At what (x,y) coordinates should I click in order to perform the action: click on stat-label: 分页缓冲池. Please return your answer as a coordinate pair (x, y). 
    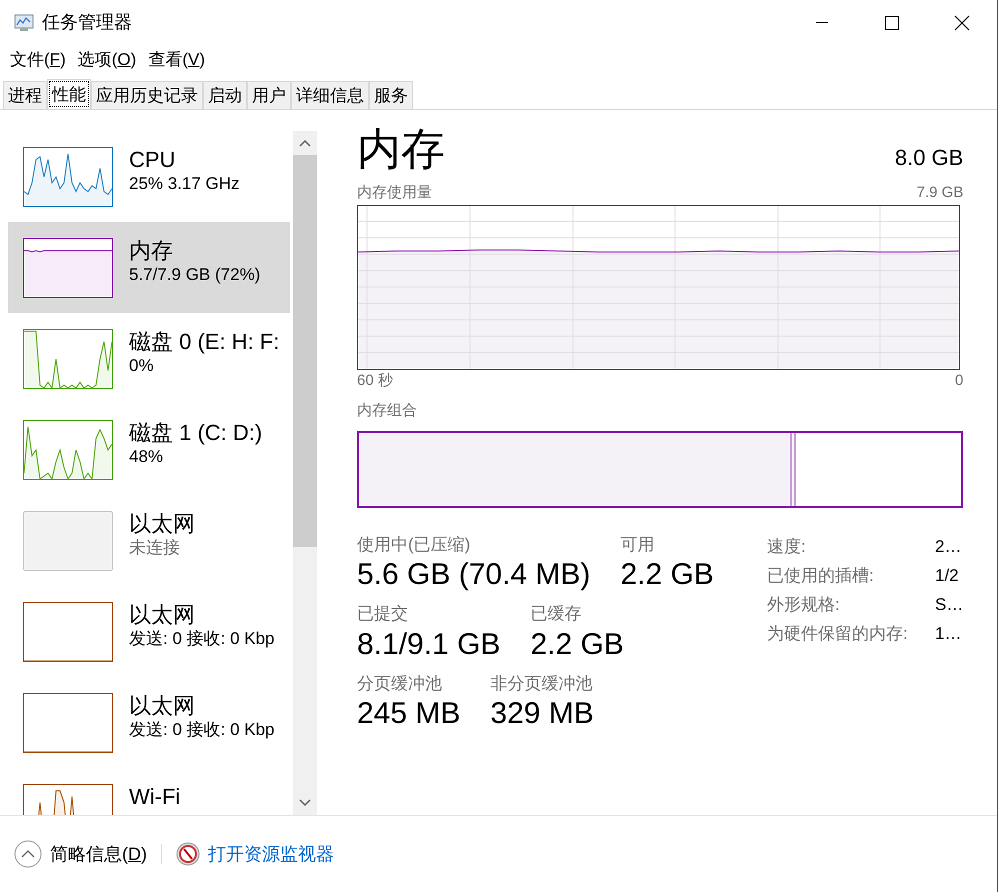
    Looking at the image, I should click on (400, 683).